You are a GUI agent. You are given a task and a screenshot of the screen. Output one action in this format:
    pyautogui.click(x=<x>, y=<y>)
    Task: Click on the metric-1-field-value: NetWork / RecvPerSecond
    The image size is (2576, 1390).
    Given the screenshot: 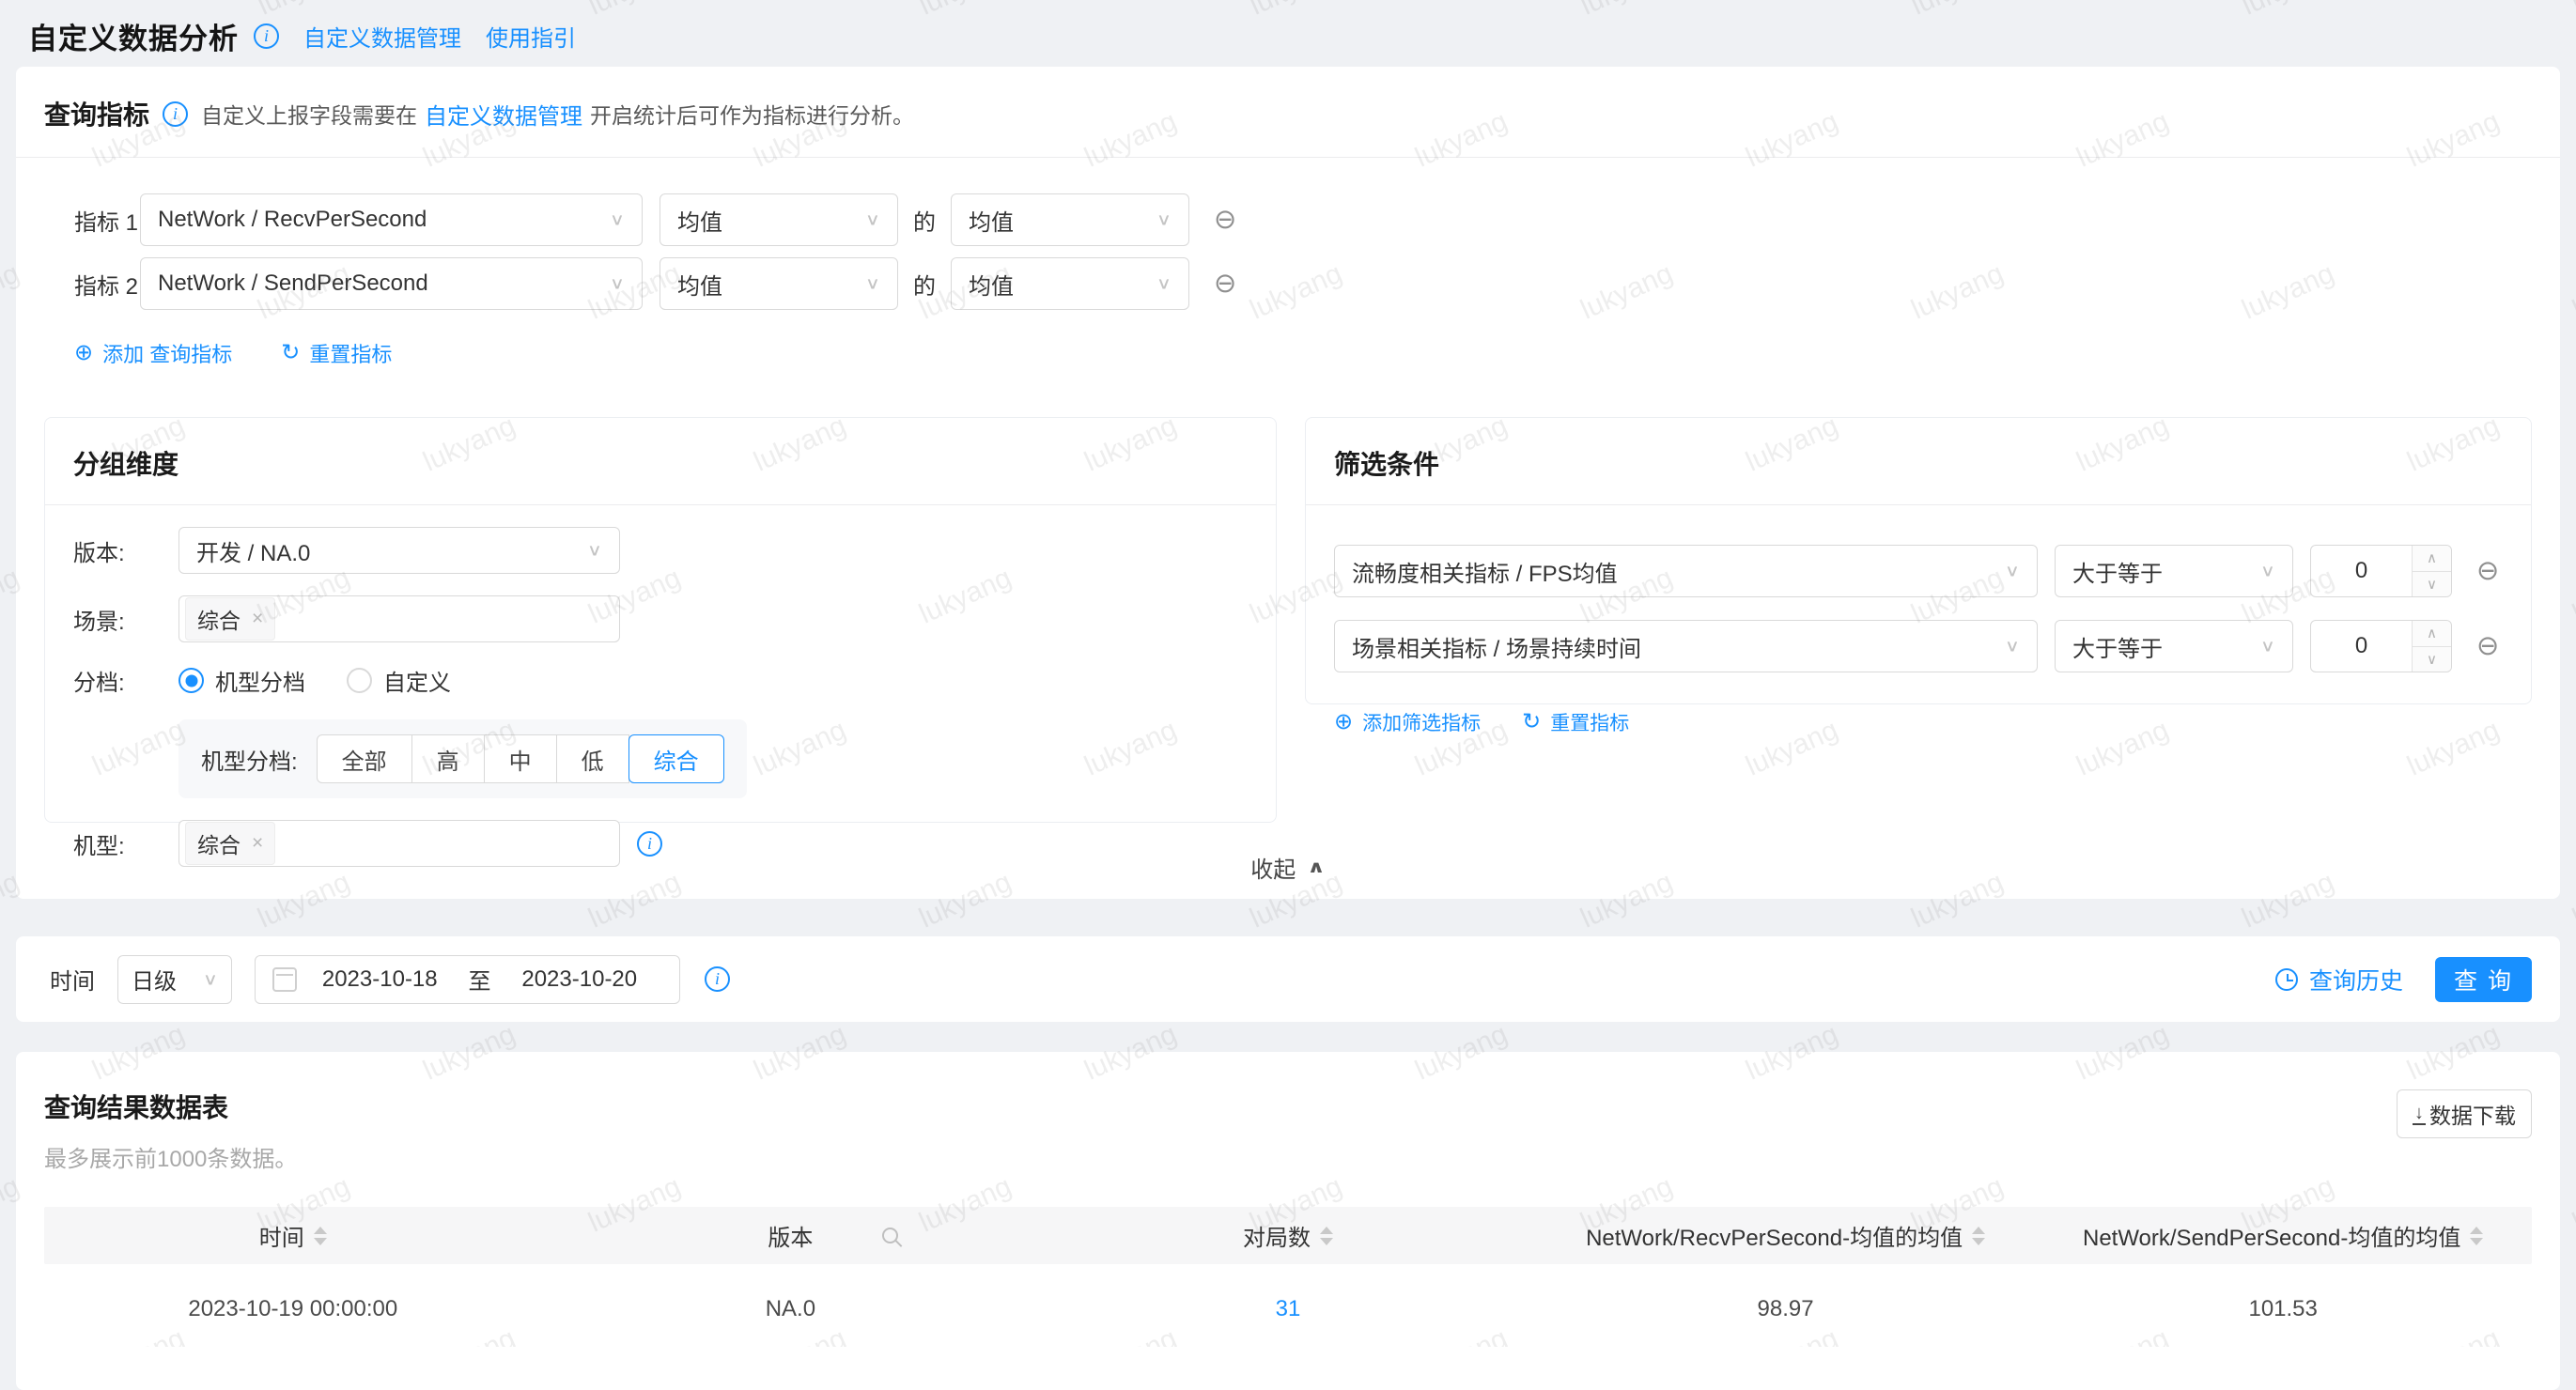 What is the action you would take?
    pyautogui.click(x=292, y=220)
    